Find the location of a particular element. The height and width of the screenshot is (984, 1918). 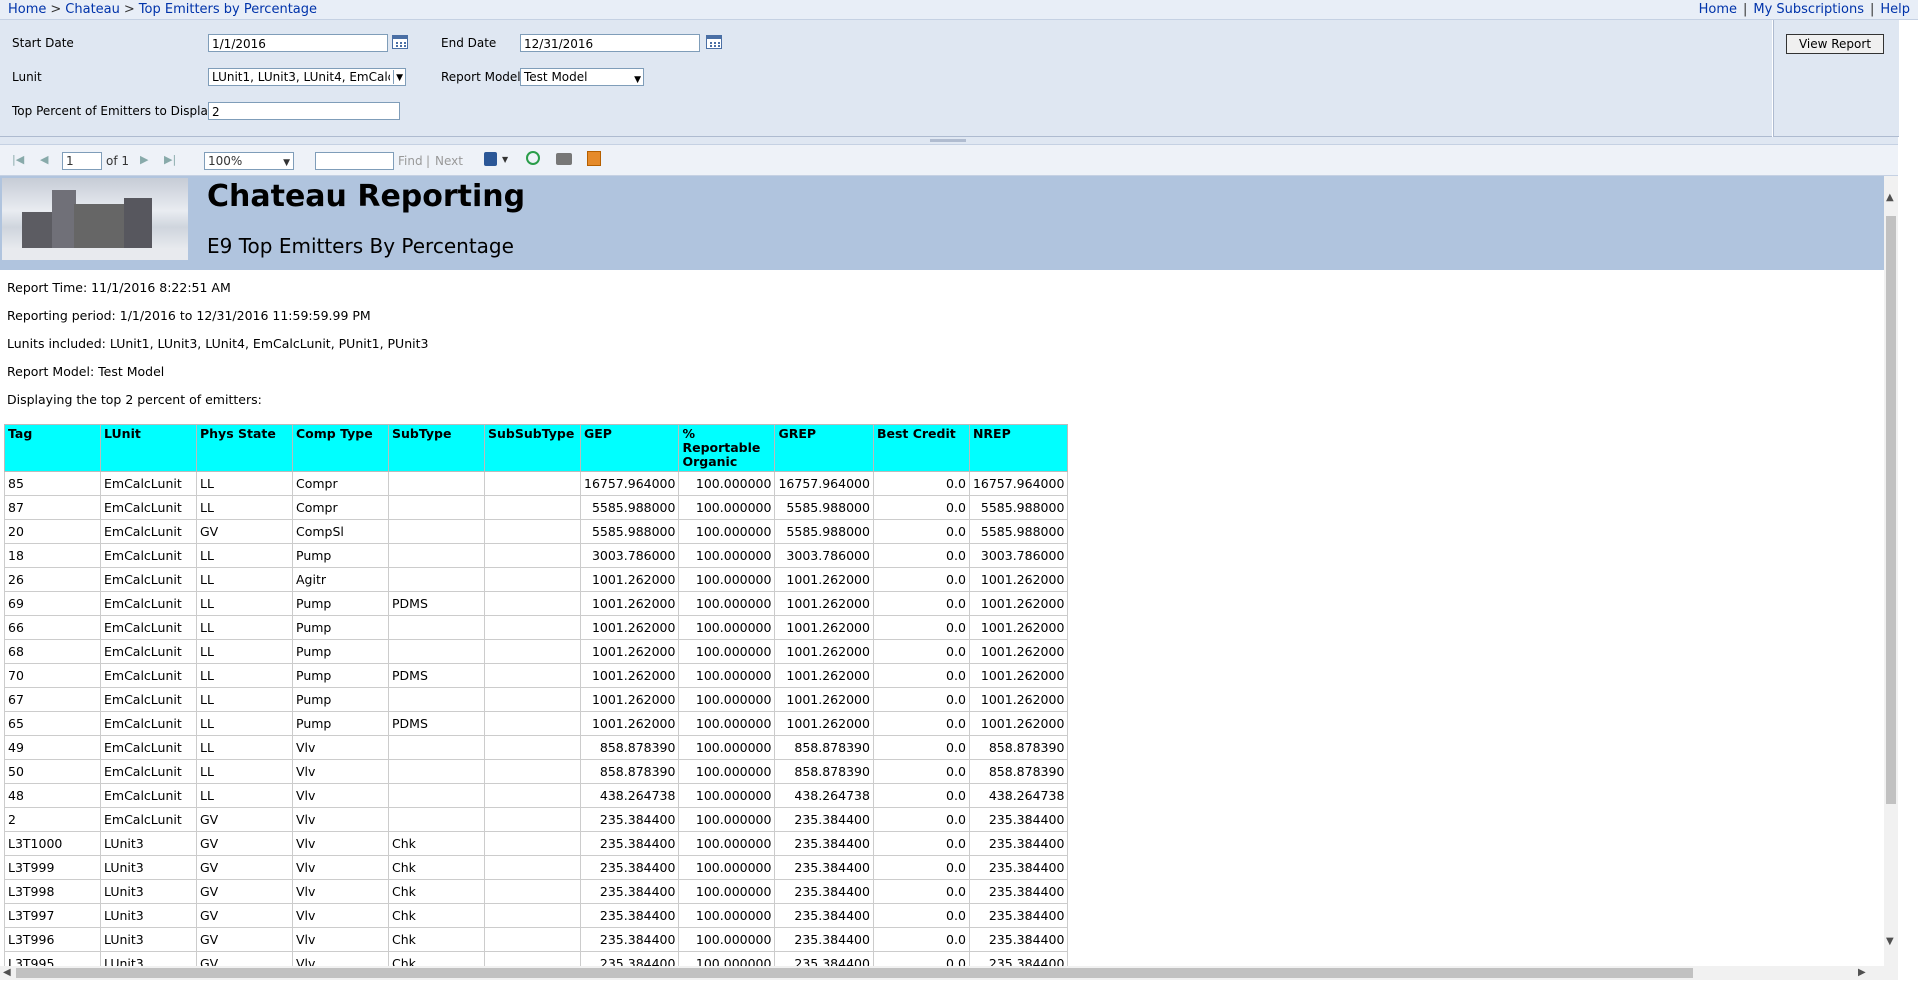

report-model-value: Test Model is located at coordinates (556, 77).